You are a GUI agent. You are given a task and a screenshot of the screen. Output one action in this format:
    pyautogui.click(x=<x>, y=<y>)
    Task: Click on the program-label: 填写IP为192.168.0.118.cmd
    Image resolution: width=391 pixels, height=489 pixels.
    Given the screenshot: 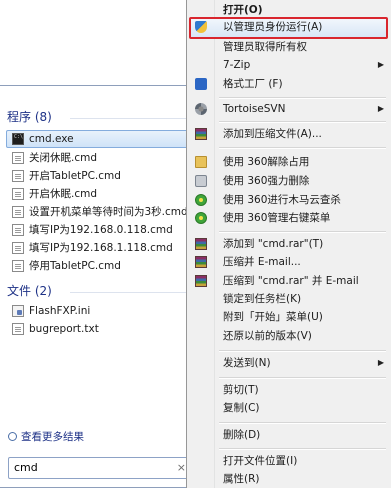 What is the action you would take?
    pyautogui.click(x=101, y=230)
    